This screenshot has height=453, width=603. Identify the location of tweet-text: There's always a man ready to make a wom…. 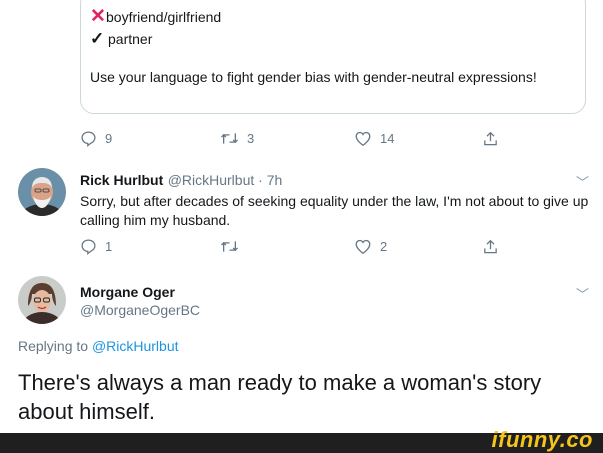
(280, 397).